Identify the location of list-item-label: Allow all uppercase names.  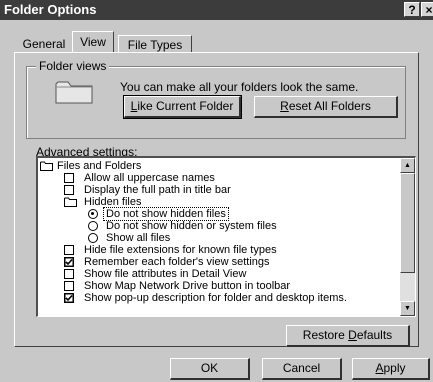
(149, 178).